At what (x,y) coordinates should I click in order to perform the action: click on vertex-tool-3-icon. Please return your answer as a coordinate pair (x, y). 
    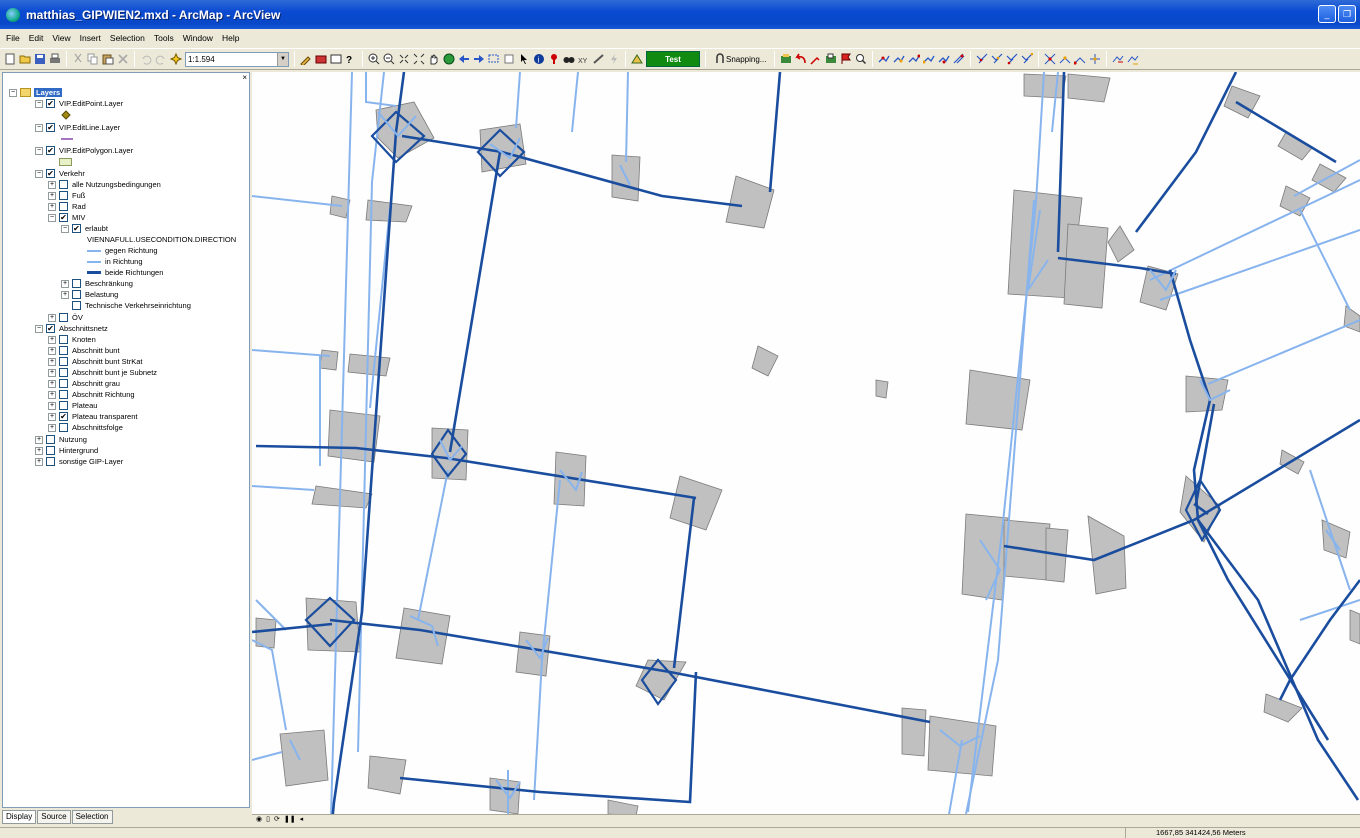
    Looking at the image, I should click on (914, 59).